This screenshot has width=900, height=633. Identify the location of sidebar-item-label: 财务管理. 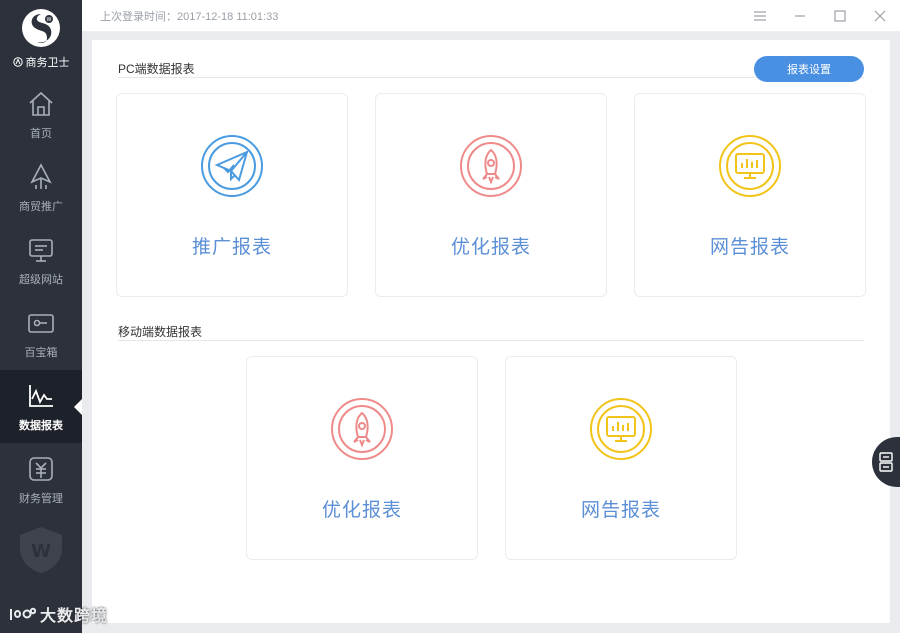
(41, 498).